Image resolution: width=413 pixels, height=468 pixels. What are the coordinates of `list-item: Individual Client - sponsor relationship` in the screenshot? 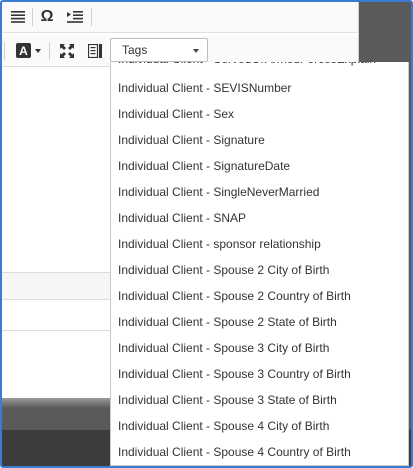 It's located at (259, 244).